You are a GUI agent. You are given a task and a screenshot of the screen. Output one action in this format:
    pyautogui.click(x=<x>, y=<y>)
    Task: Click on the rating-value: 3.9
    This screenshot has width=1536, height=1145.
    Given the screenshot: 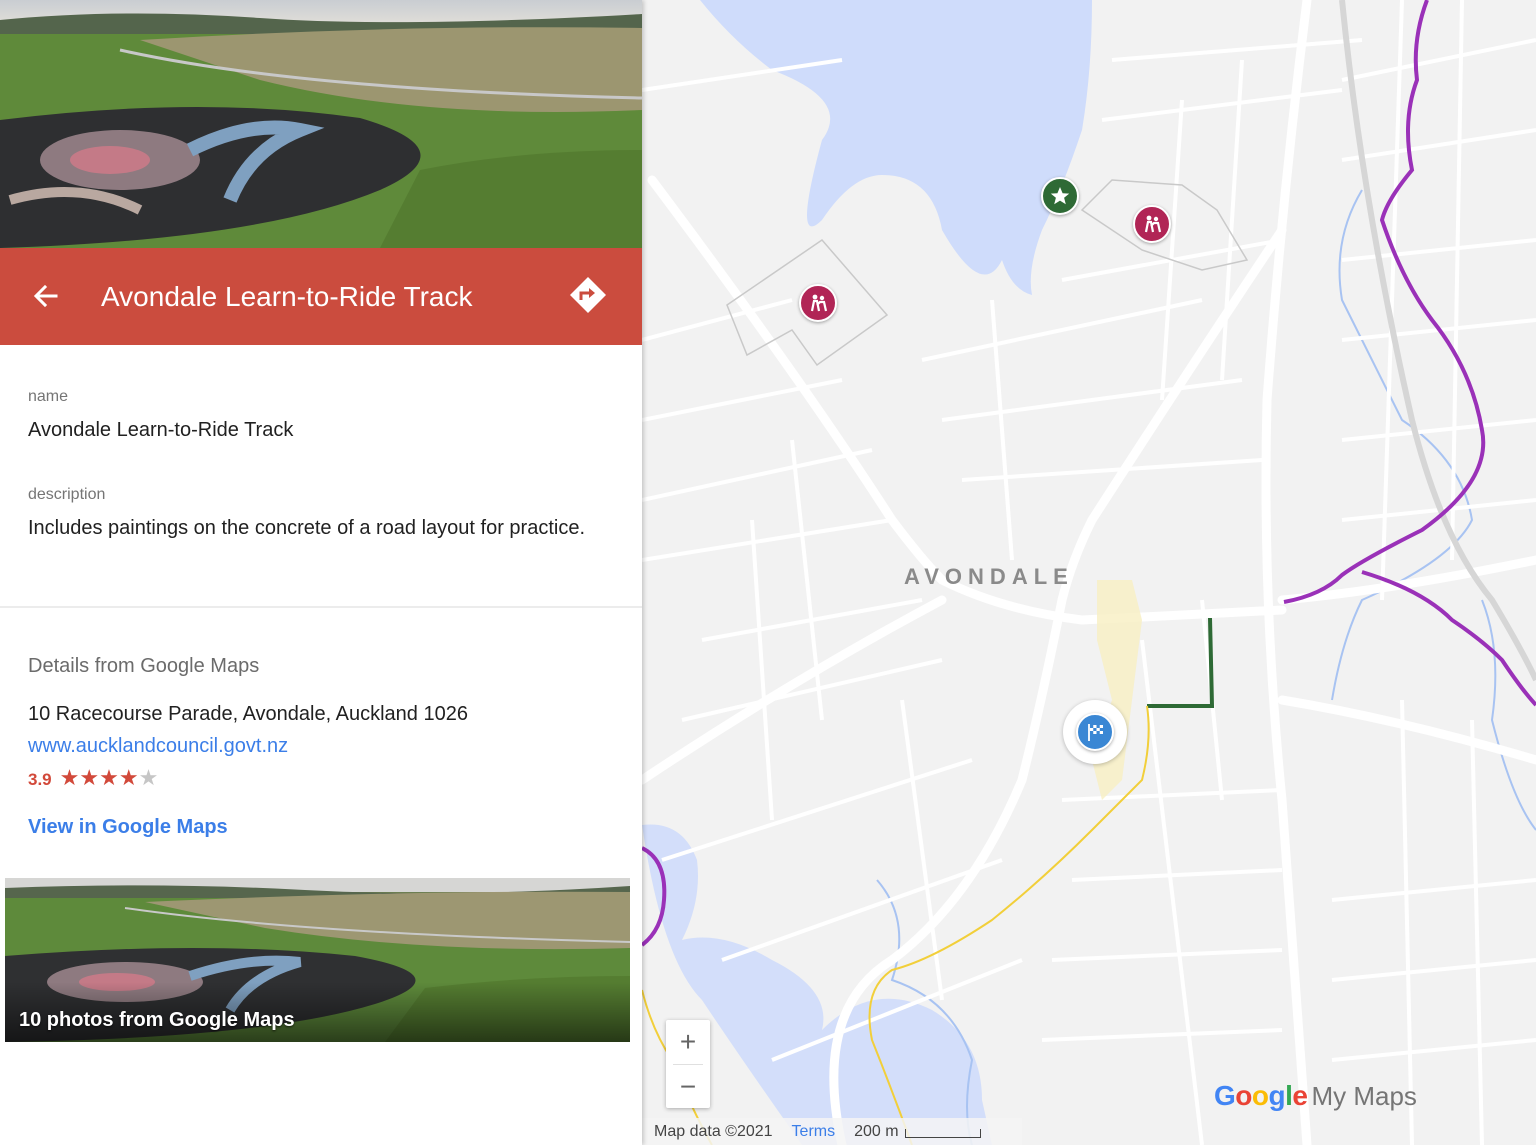 What is the action you would take?
    pyautogui.click(x=40, y=779)
    